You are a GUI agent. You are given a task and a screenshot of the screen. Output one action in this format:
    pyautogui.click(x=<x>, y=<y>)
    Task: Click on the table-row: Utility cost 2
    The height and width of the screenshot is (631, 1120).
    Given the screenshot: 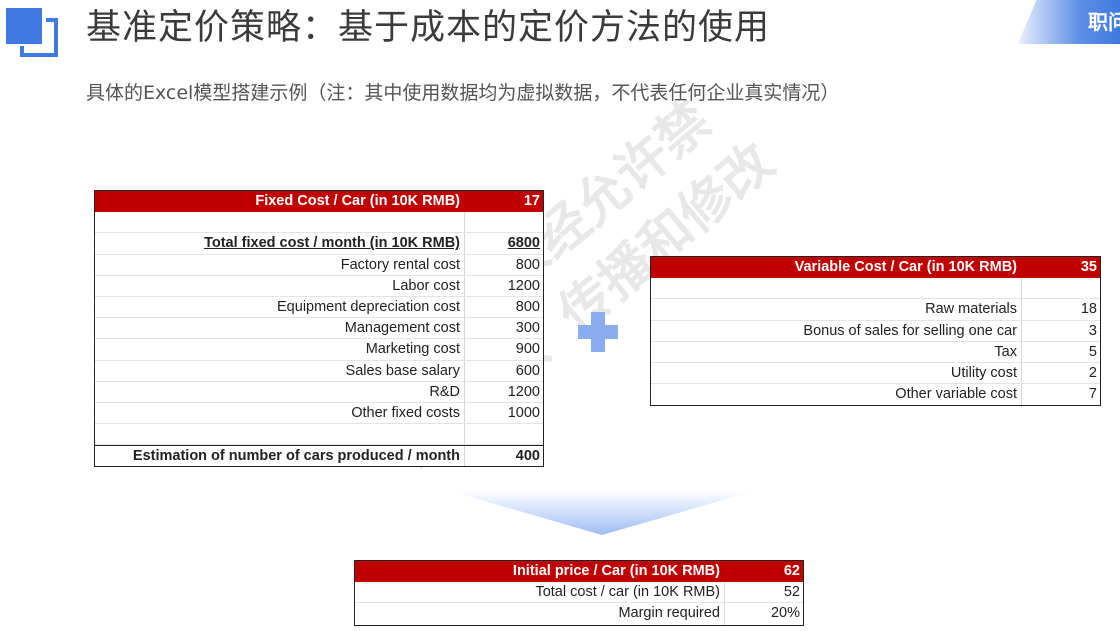 What is the action you would take?
    pyautogui.click(x=875, y=373)
    